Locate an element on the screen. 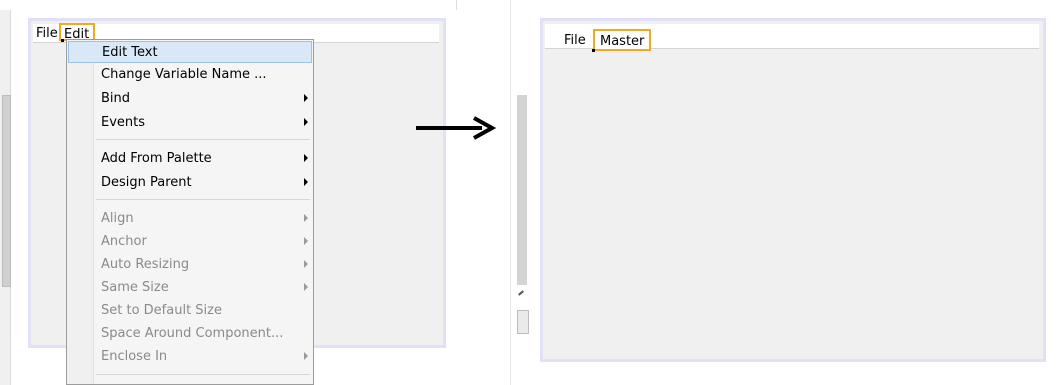 This screenshot has height=385, width=1062. menu-item-set-to-default-size: Set to Default Size is located at coordinates (190, 311).